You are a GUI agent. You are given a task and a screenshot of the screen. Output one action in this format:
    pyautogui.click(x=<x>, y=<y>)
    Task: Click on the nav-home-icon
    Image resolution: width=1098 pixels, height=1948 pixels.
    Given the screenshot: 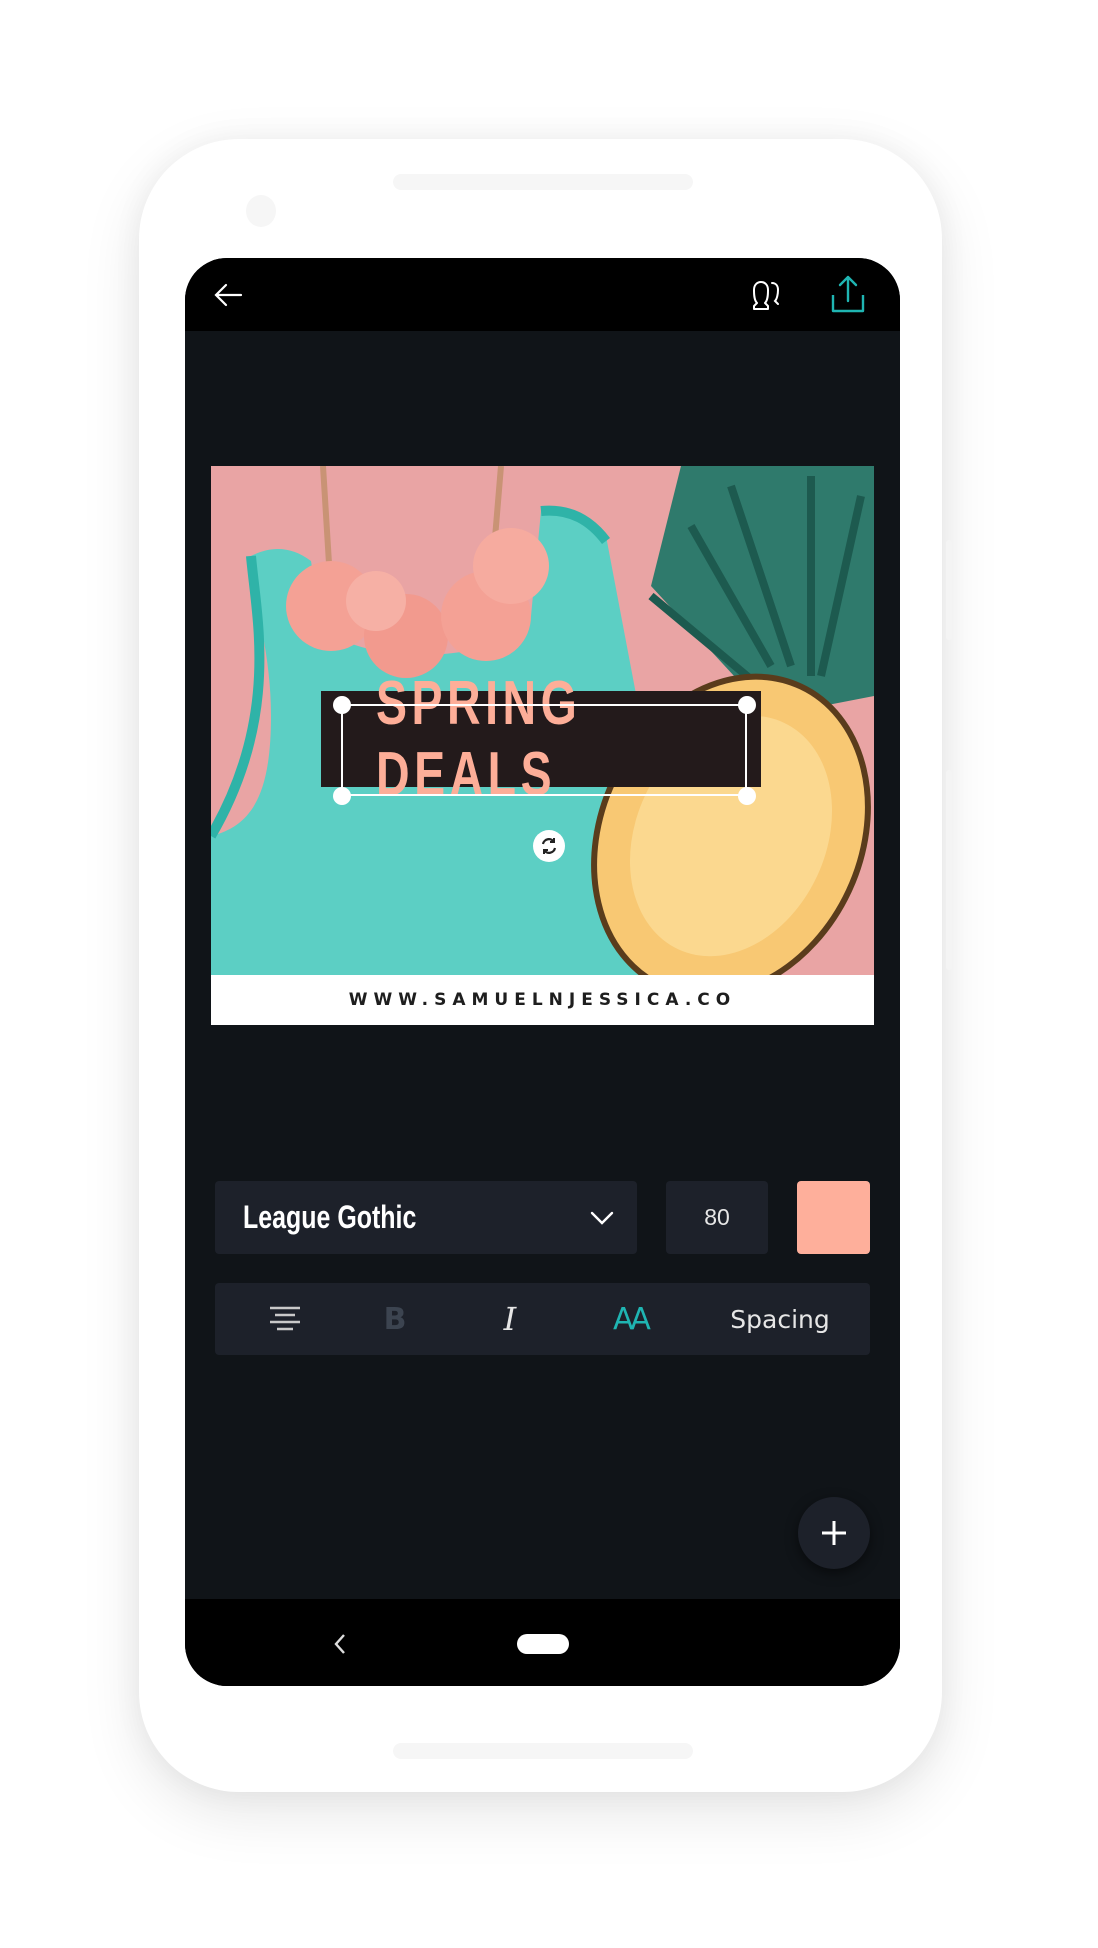 What is the action you would take?
    pyautogui.click(x=543, y=1644)
    